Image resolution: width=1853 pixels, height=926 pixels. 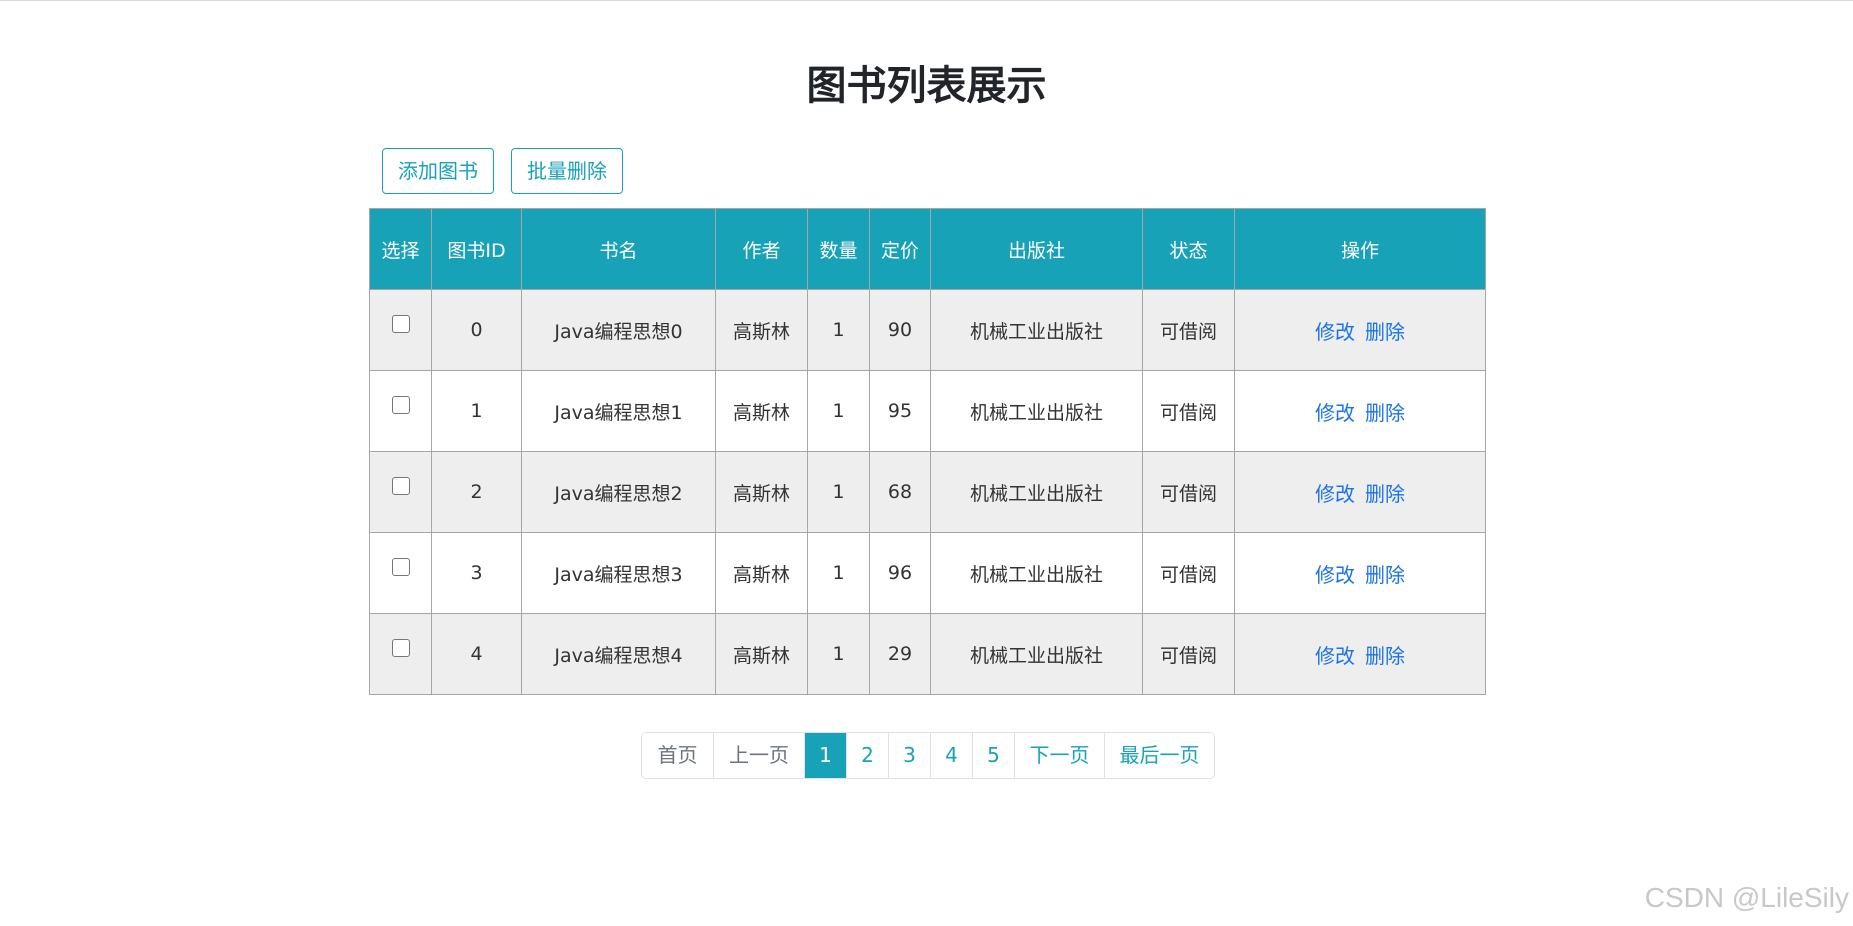 I want to click on header-status: 状态, so click(x=1188, y=249).